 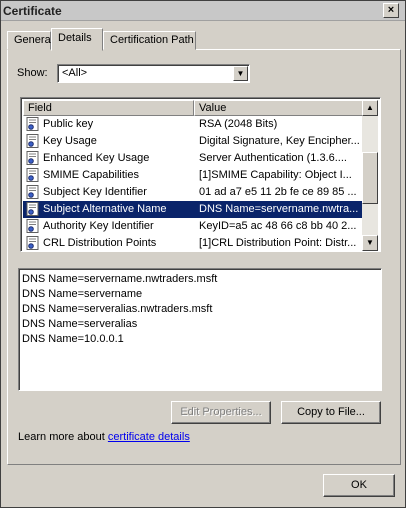 I want to click on field-name: Authority Key Identifier, so click(x=98, y=226).